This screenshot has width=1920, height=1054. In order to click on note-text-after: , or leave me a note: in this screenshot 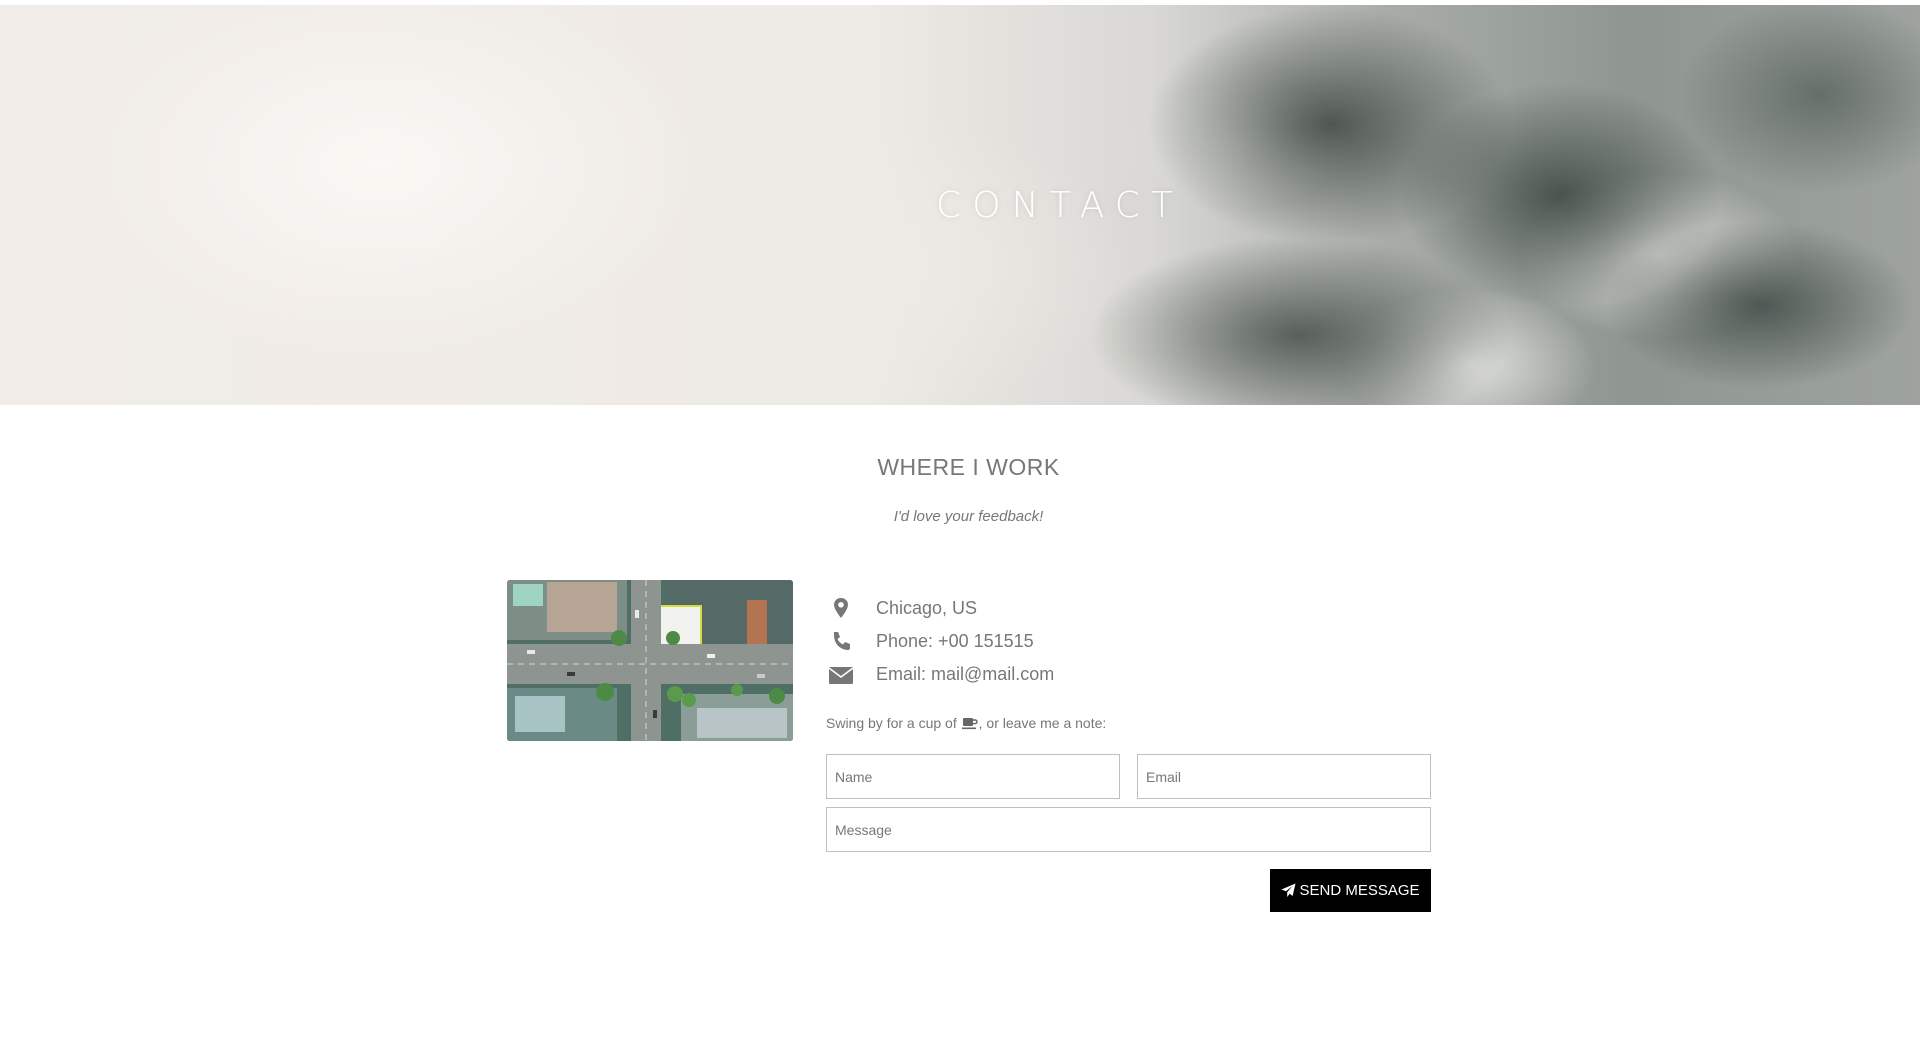, I will do `click(1042, 723)`.